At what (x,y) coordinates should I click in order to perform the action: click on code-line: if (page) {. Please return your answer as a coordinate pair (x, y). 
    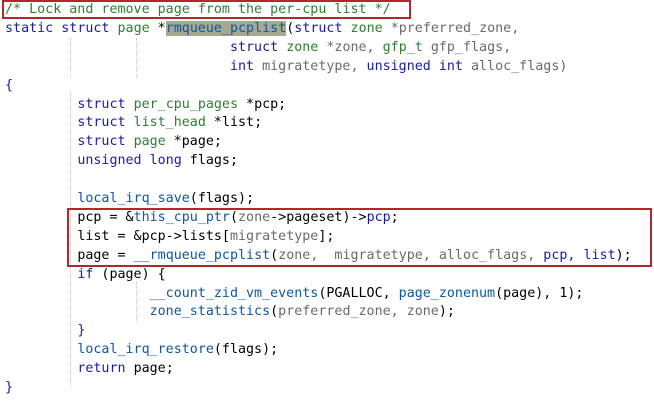
    Looking at the image, I should click on (85, 275).